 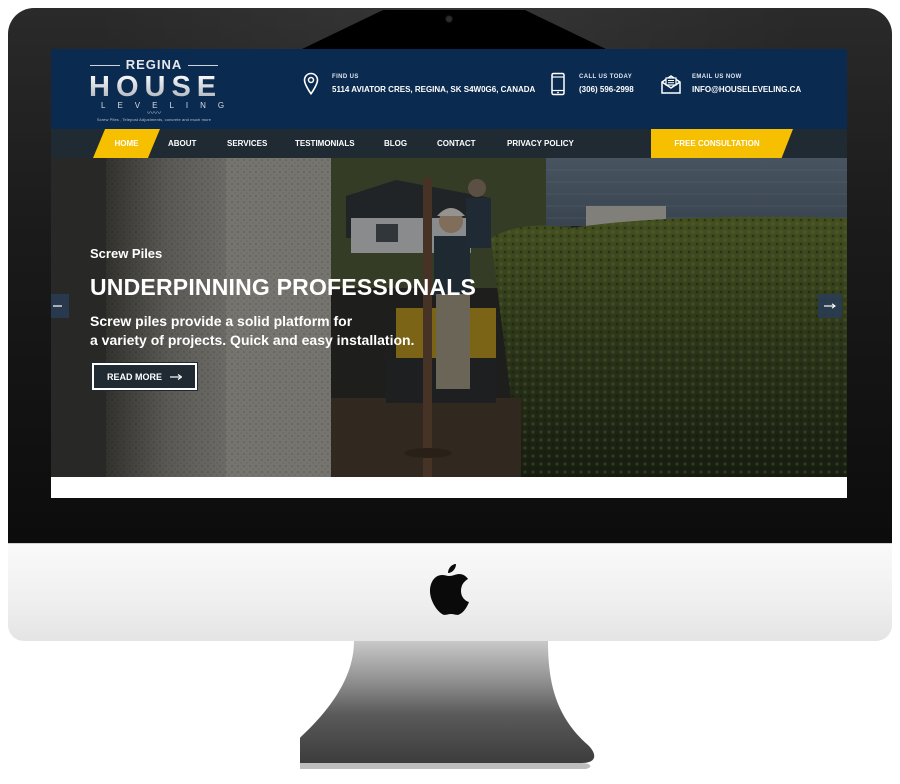 I want to click on logo-line1: REGINA, so click(x=154, y=64).